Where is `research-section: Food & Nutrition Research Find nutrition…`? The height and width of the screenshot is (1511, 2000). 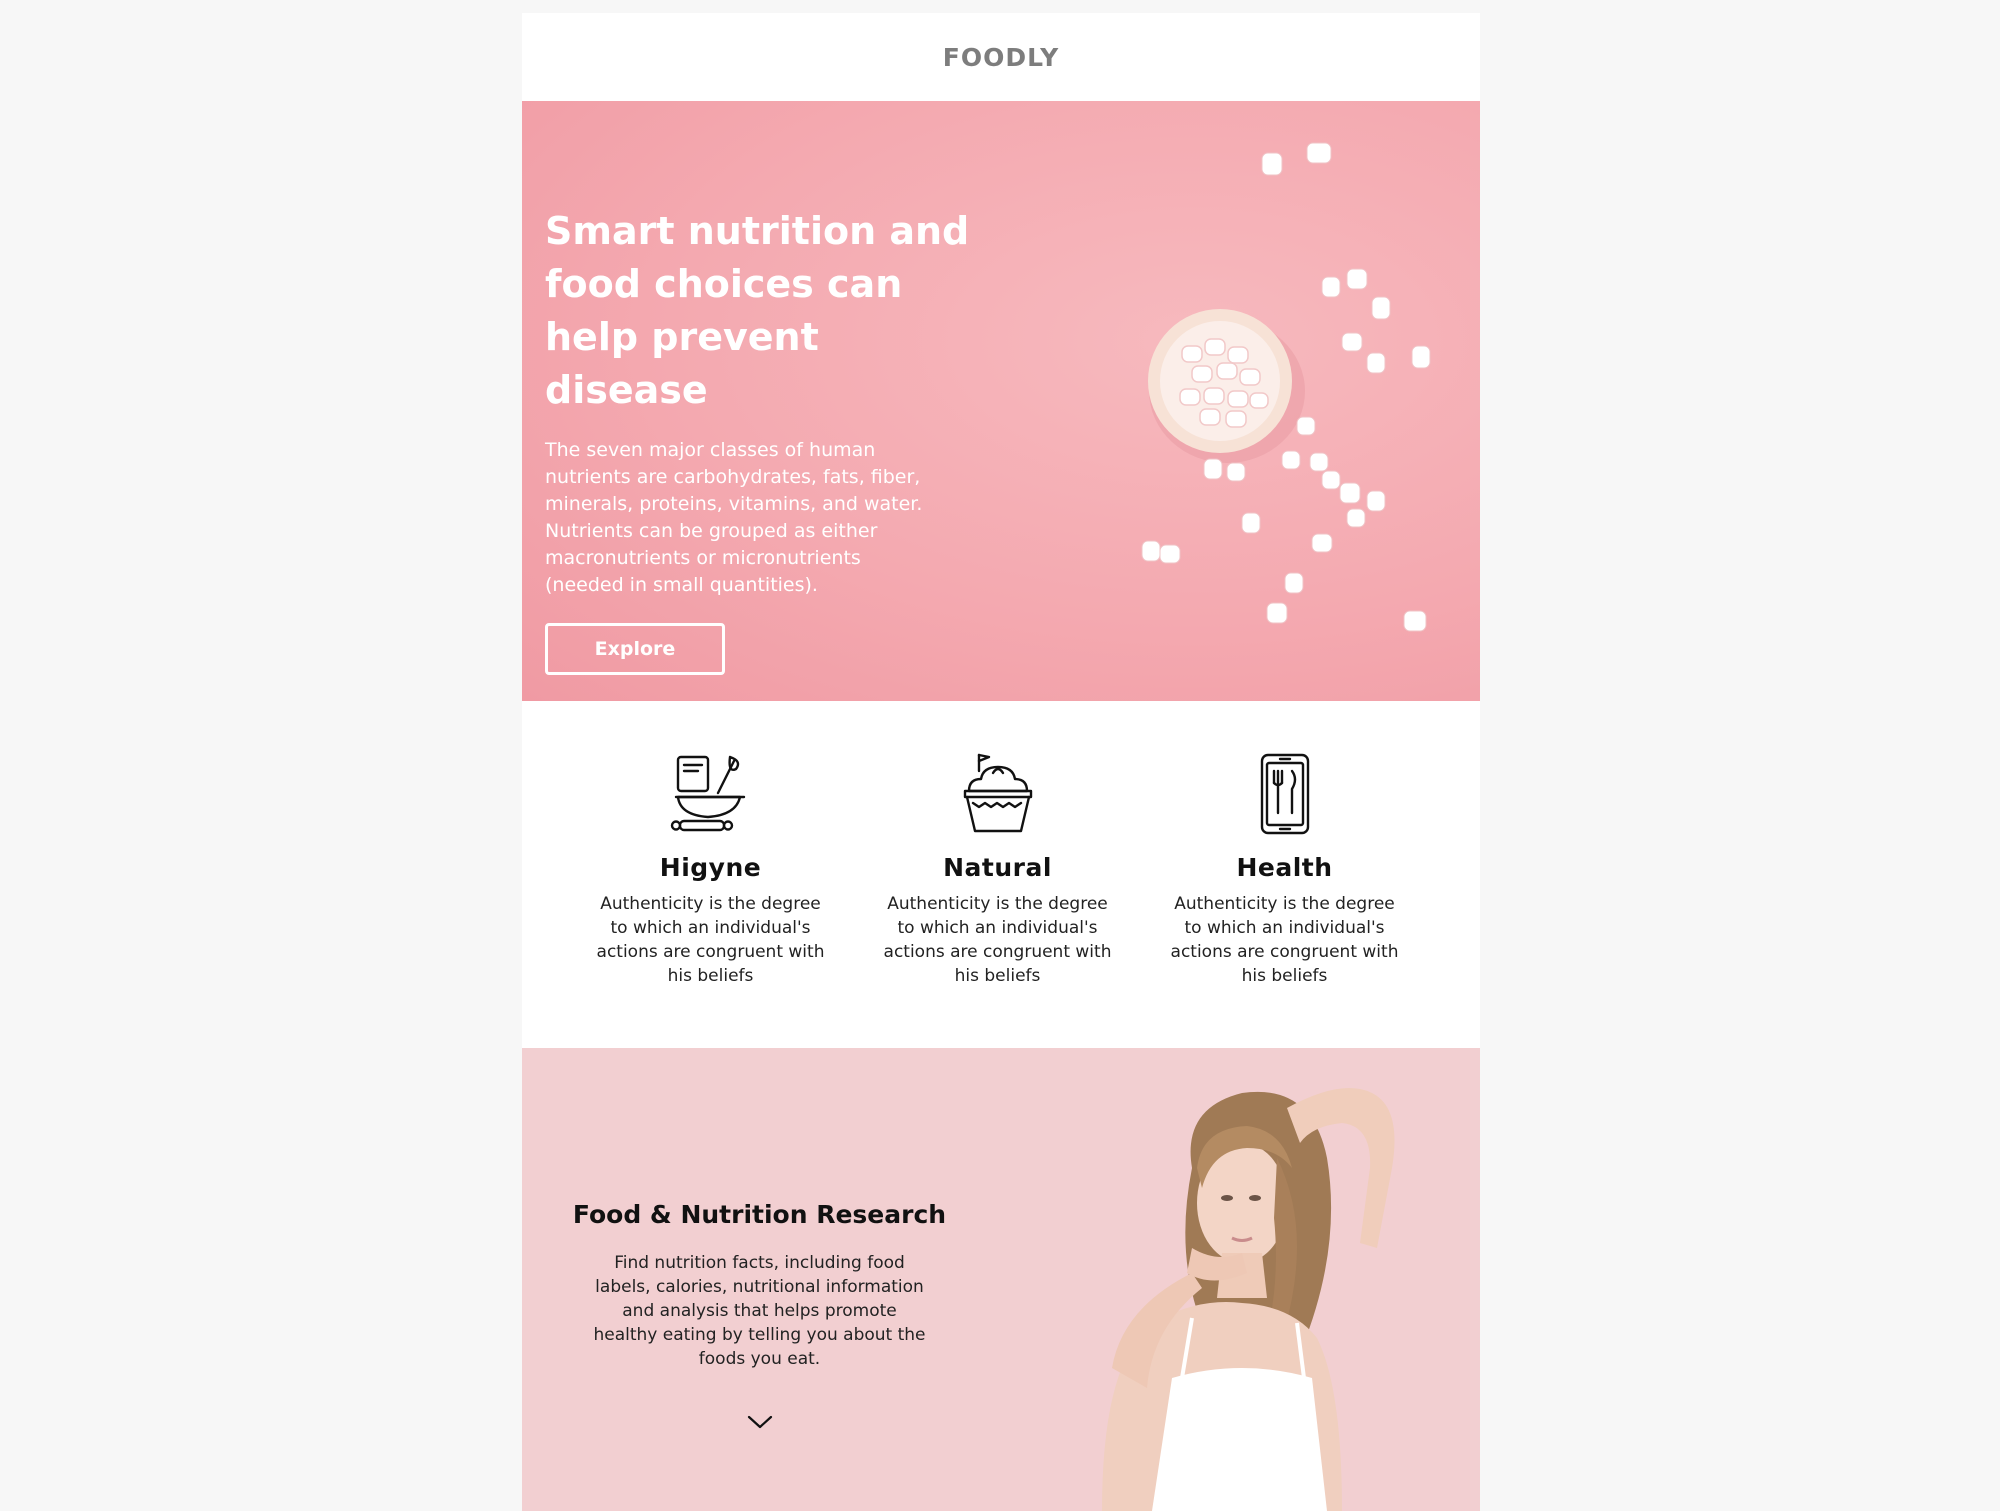
research-section: Food & Nutrition Research Find nutrition… is located at coordinates (1001, 1279).